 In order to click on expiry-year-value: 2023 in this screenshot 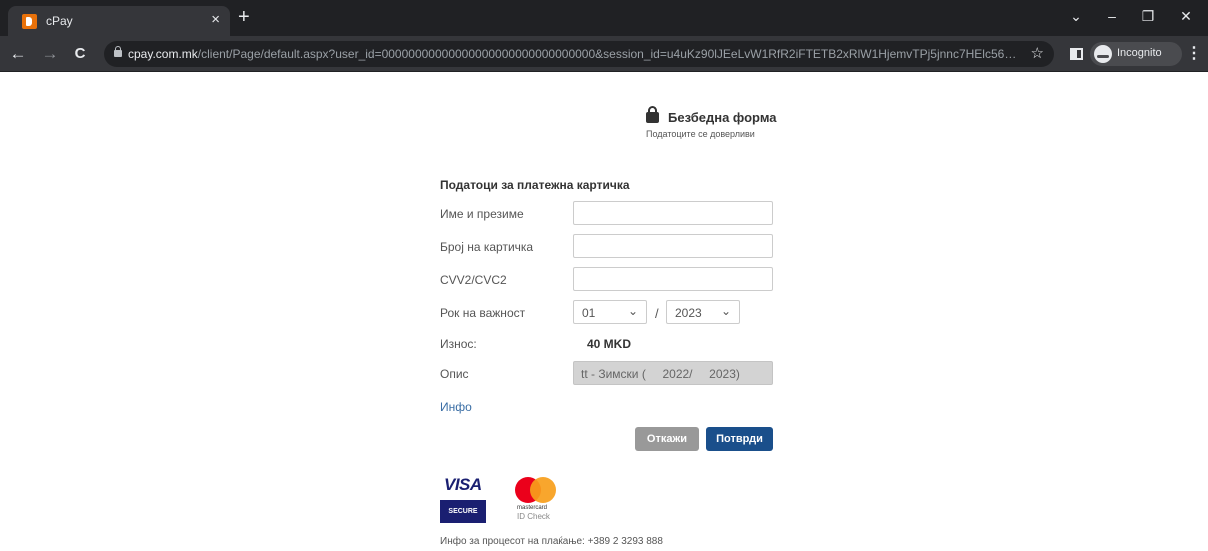, I will do `click(688, 313)`.